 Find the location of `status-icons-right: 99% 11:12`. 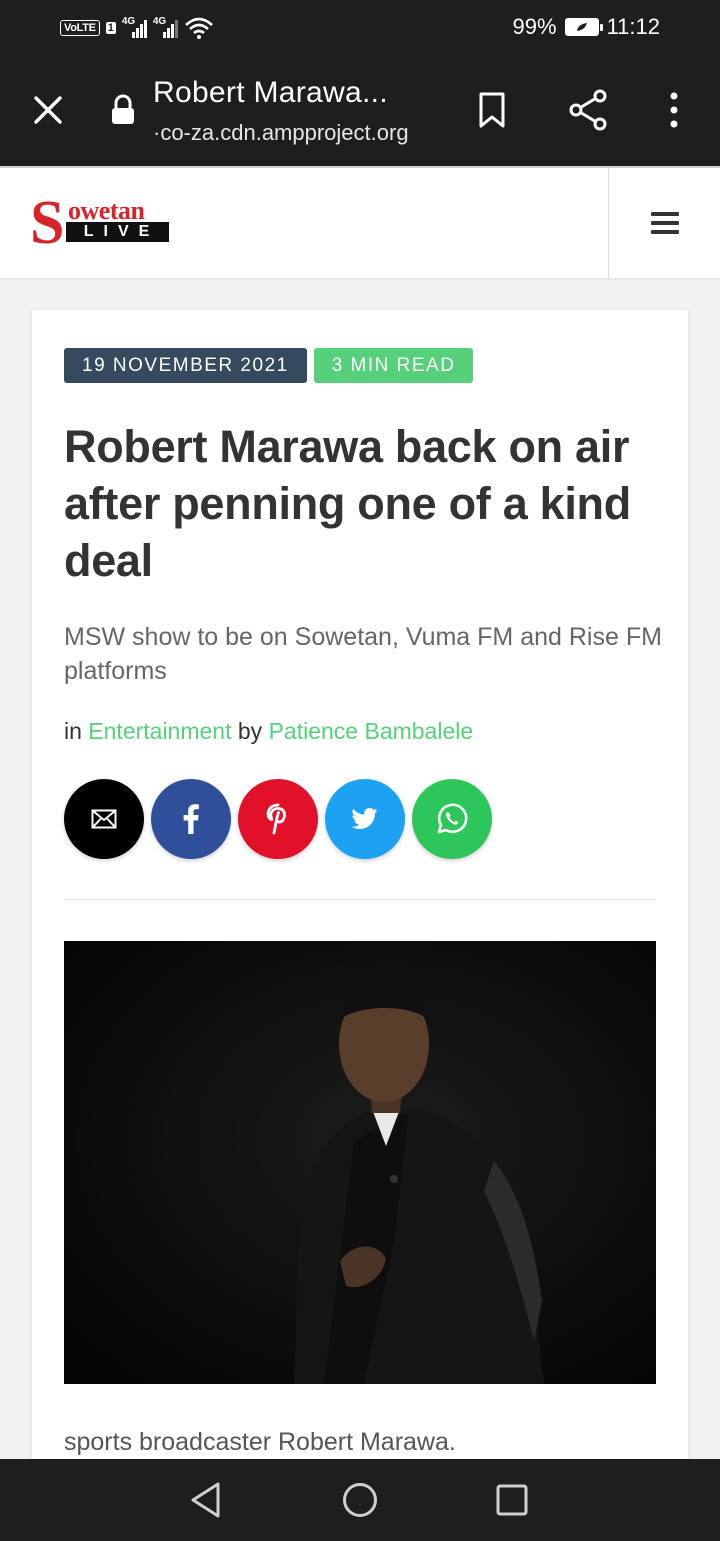

status-icons-right: 99% 11:12 is located at coordinates (586, 27).